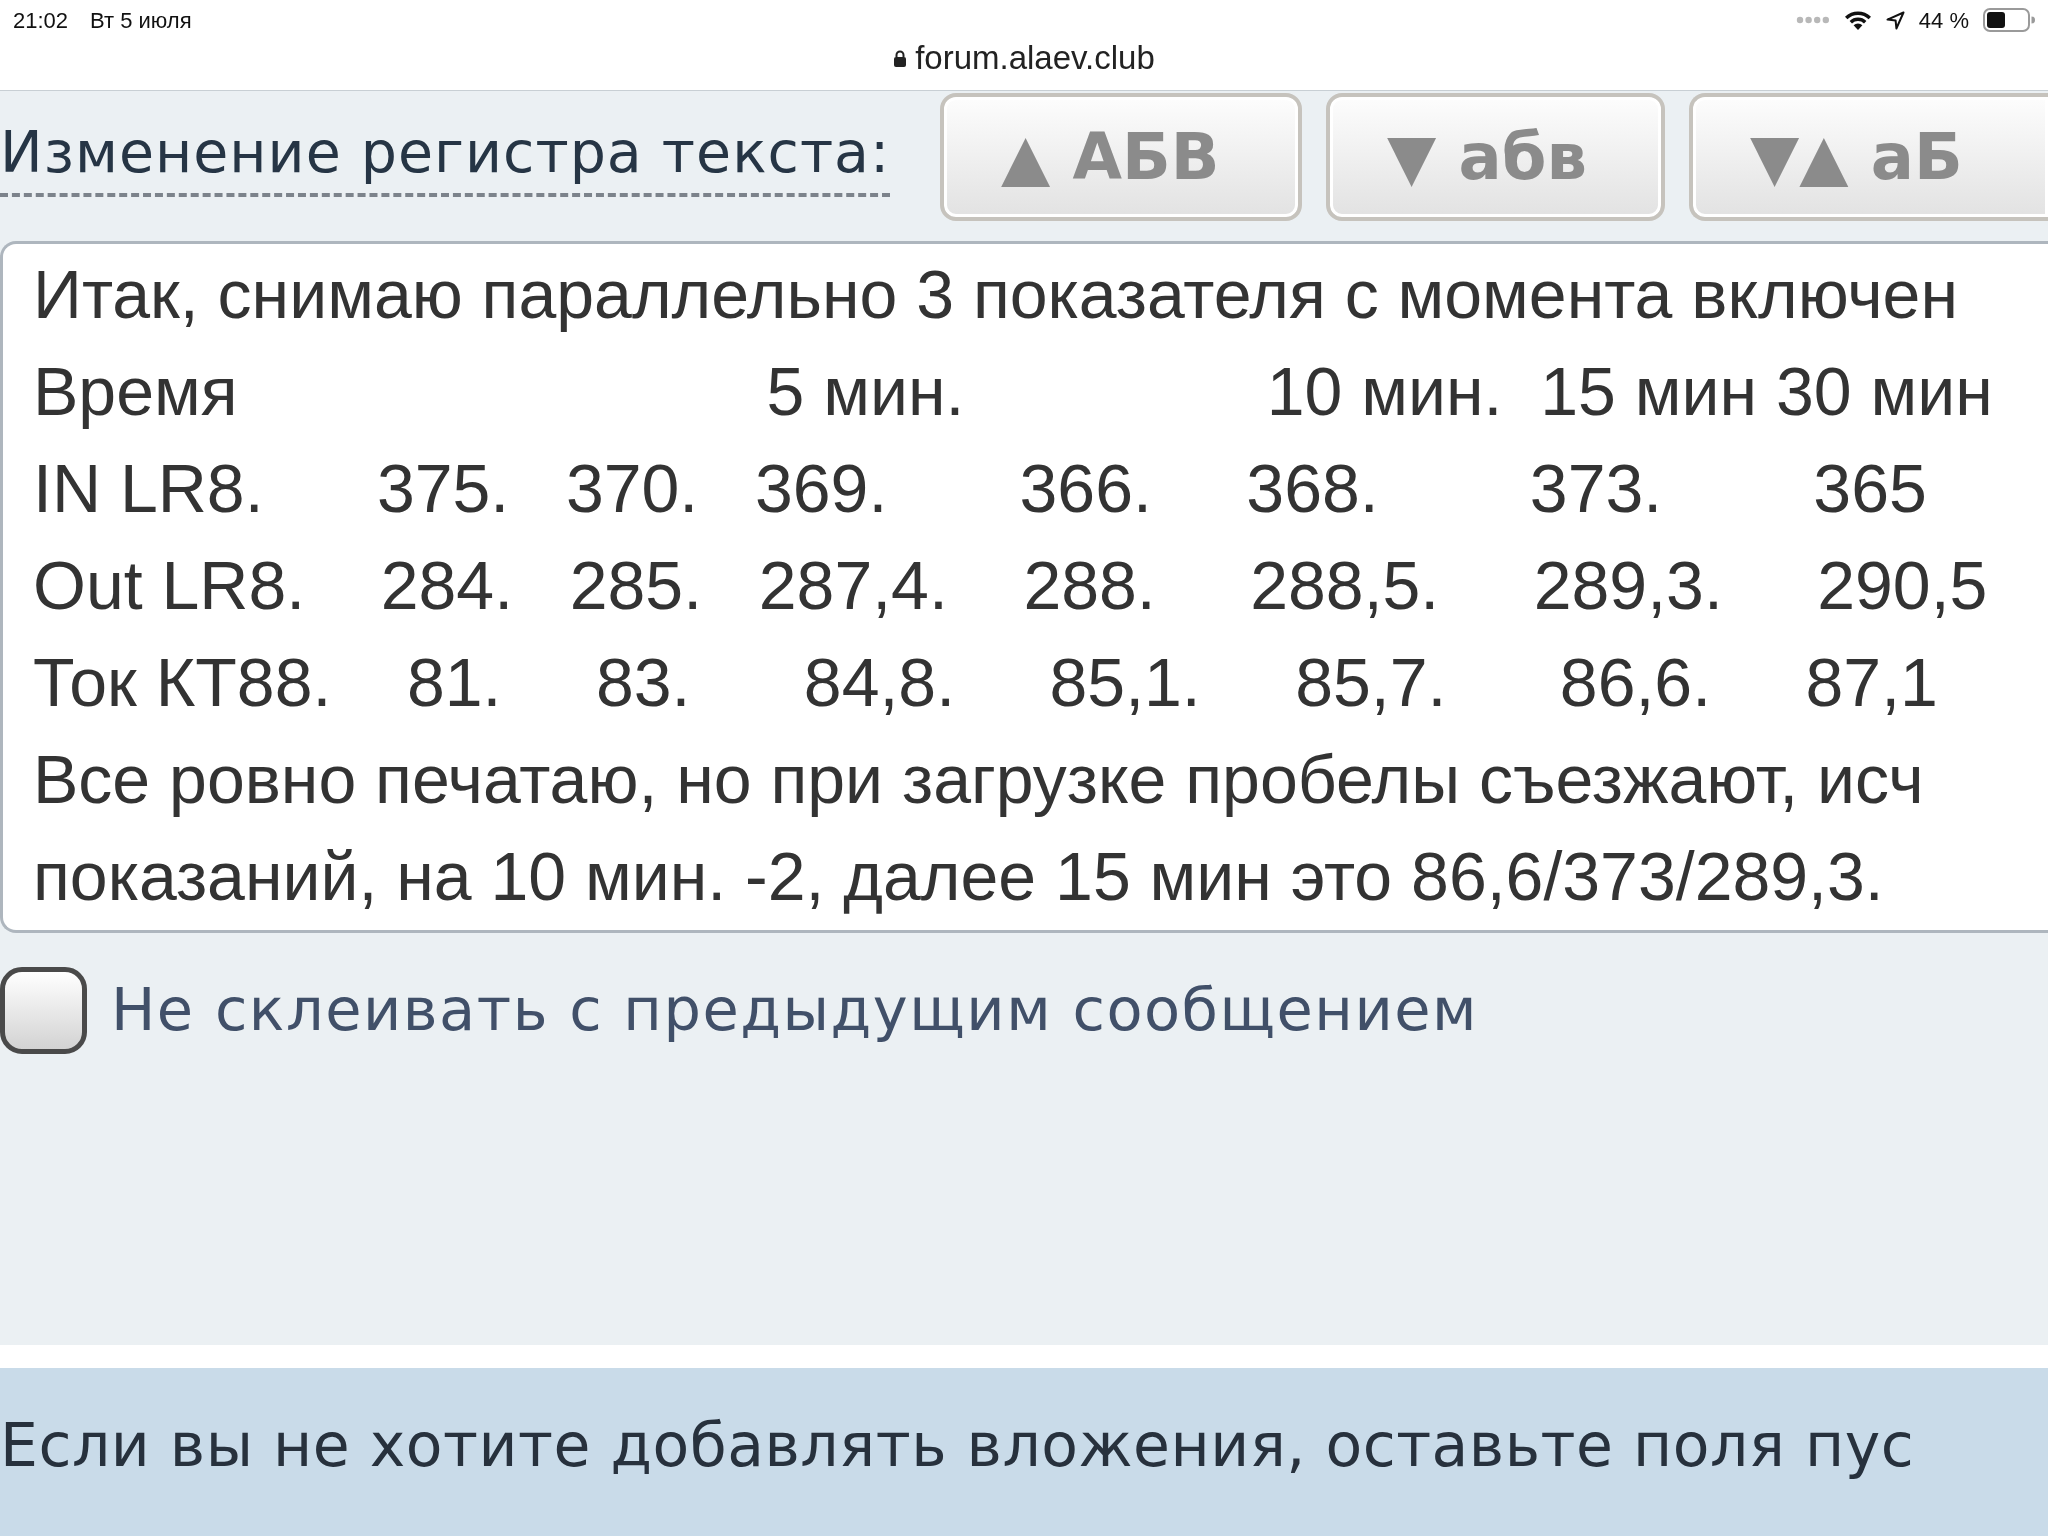 This screenshot has height=1536, width=2048. Describe the element at coordinates (1943, 20) in the screenshot. I see `battery-percent: 44 %` at that location.